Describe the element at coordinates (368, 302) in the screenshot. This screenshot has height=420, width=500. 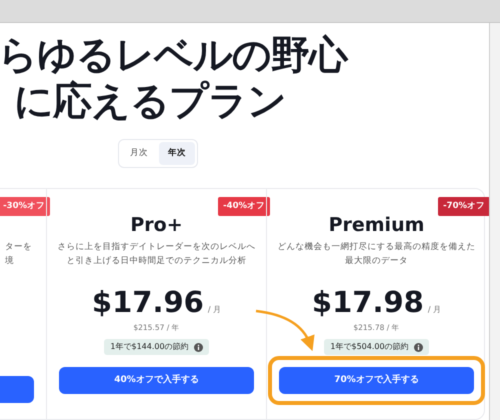
I see `plan-price: $17.98` at that location.